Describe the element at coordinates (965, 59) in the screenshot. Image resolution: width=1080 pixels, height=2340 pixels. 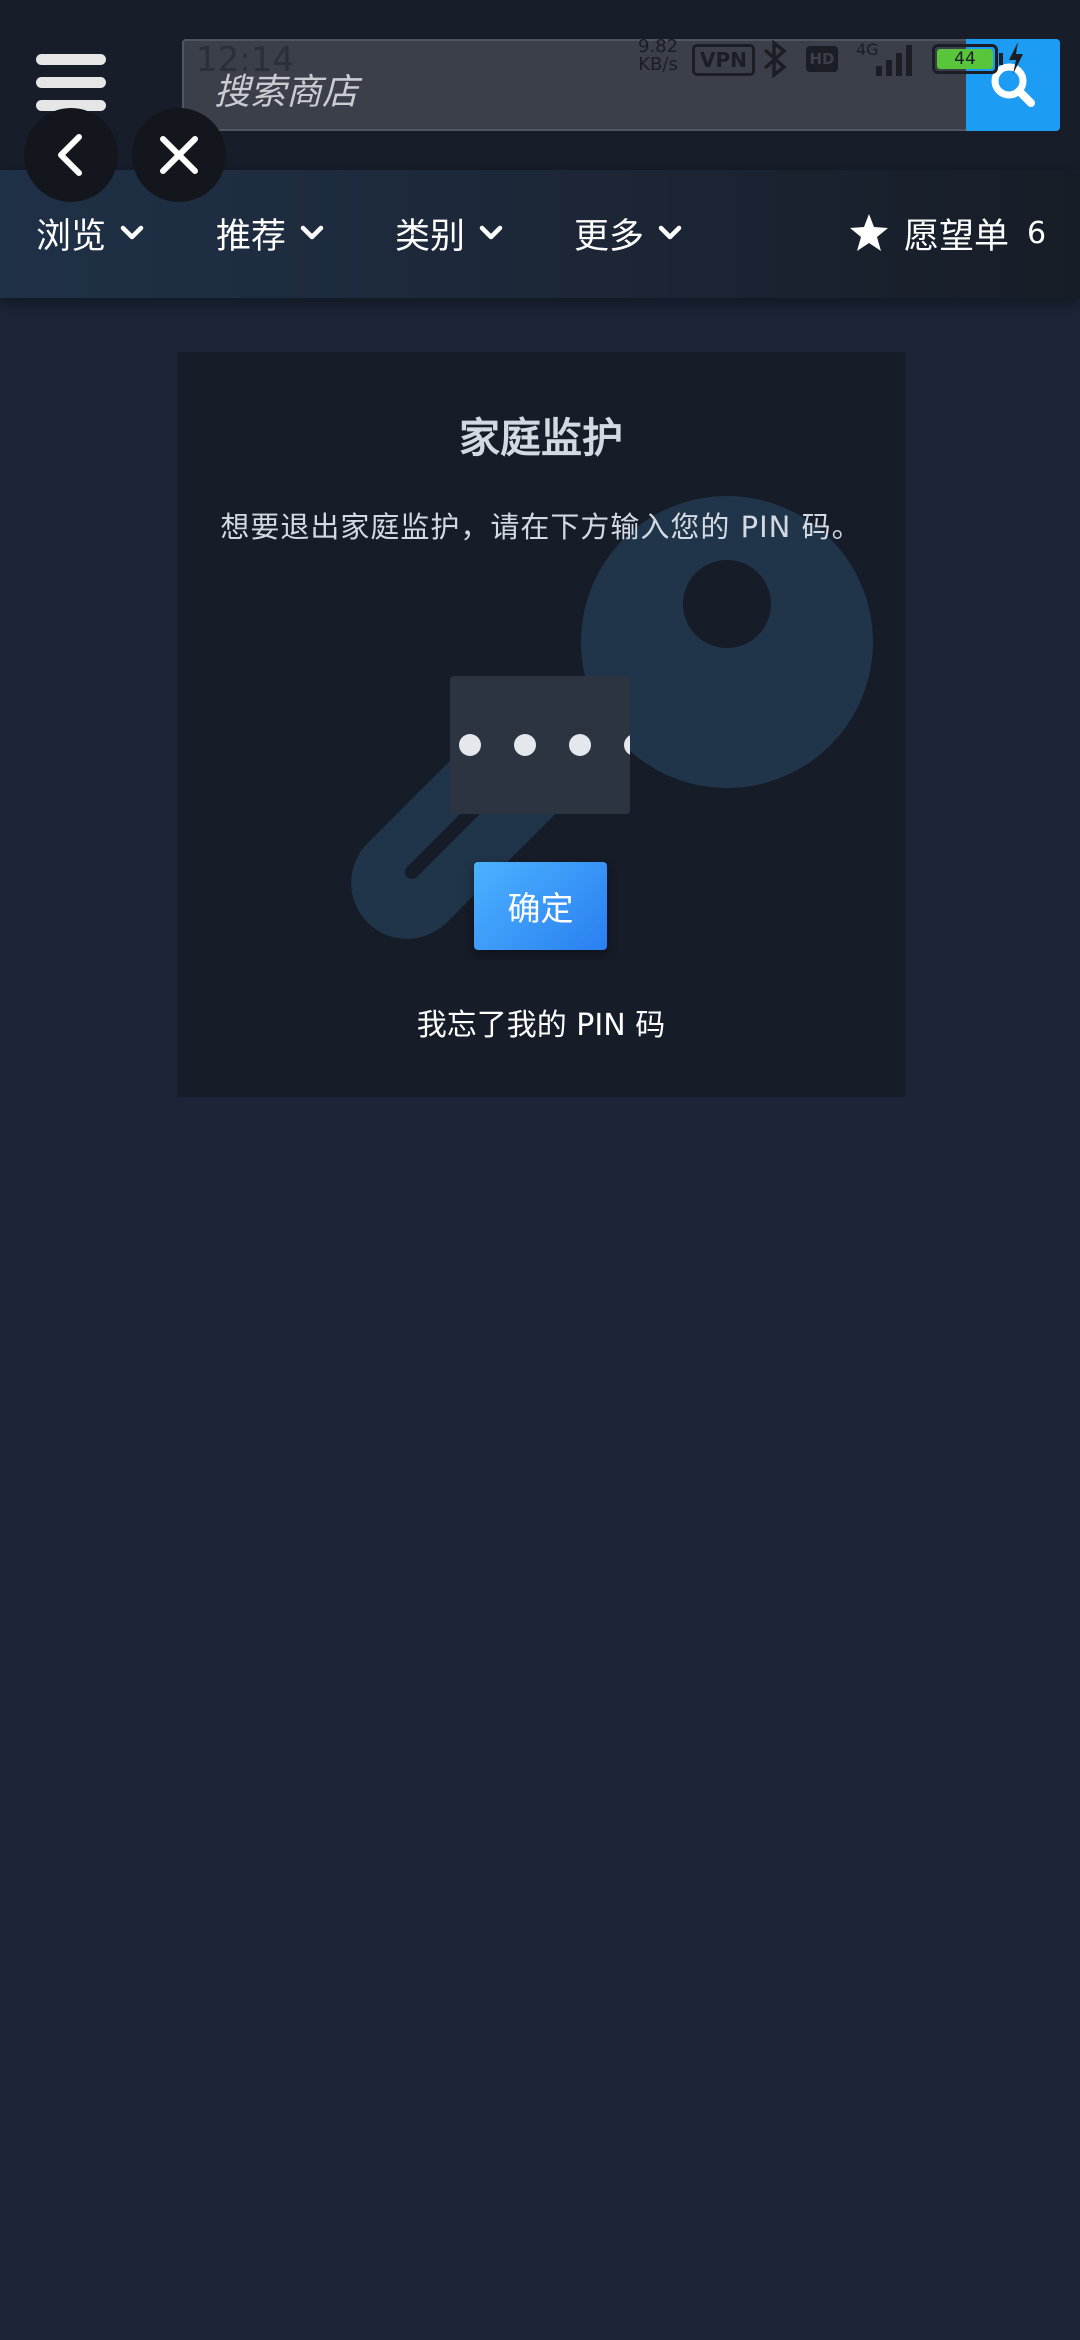
I see `battery-icon: 44` at that location.